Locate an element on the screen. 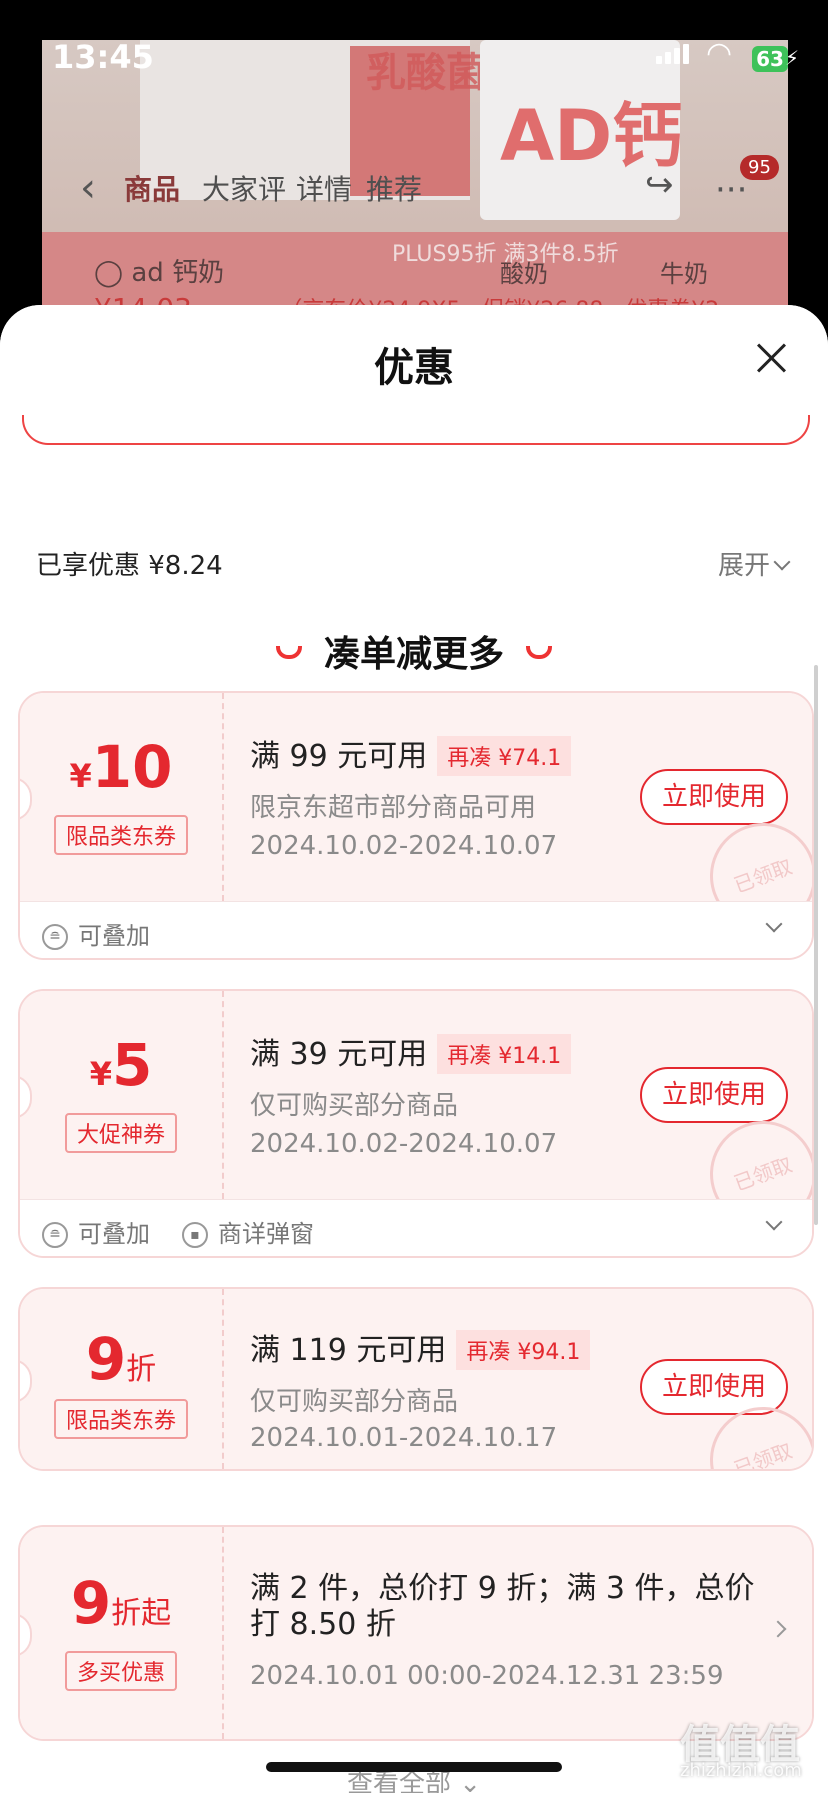  search-chip-2: 酸奶 is located at coordinates (524, 274).